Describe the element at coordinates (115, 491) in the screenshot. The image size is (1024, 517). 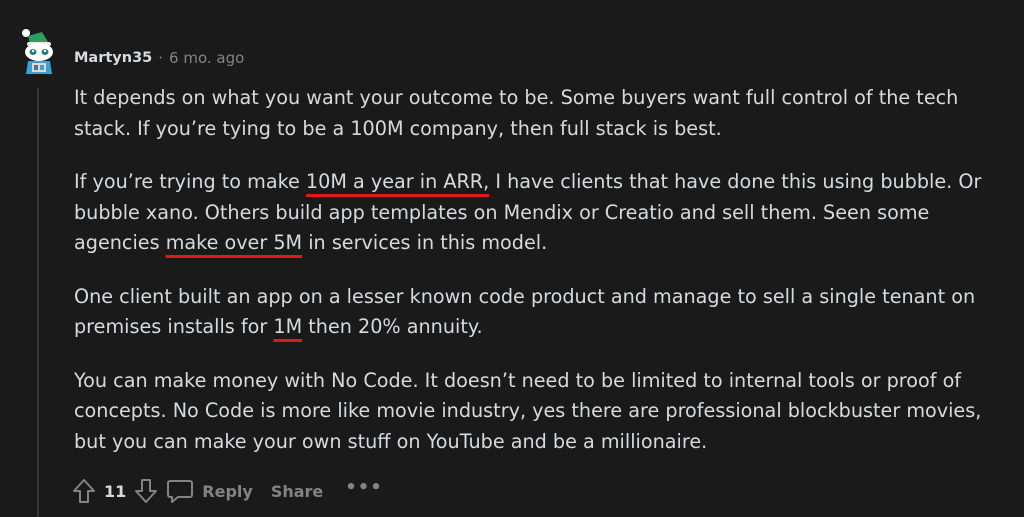
I see `vote-count: 11` at that location.